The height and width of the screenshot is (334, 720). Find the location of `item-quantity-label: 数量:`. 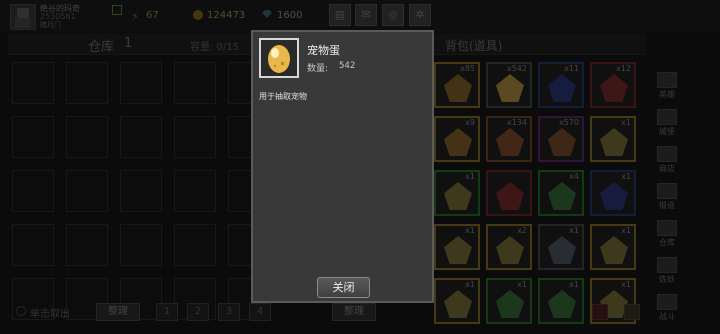

item-quantity-label: 数量: is located at coordinates (318, 69).